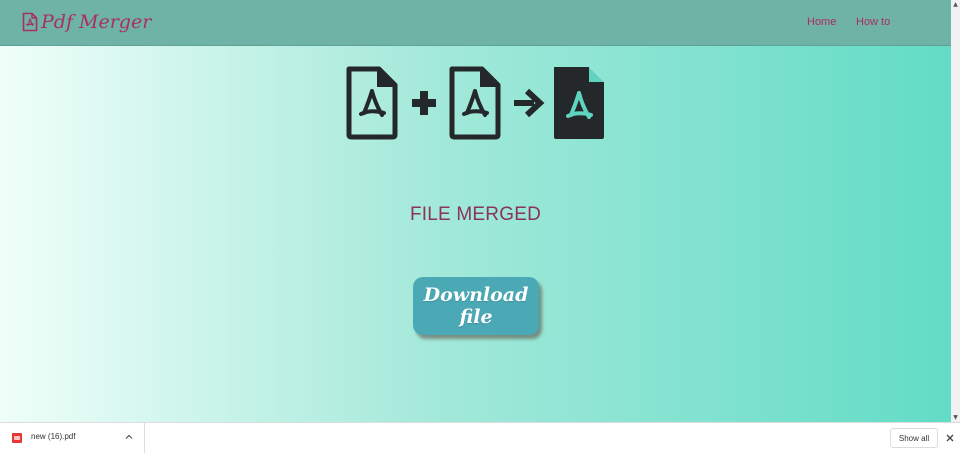 Image resolution: width=960 pixels, height=453 pixels. I want to click on scroll-up-icon: ▲, so click(955, 4).